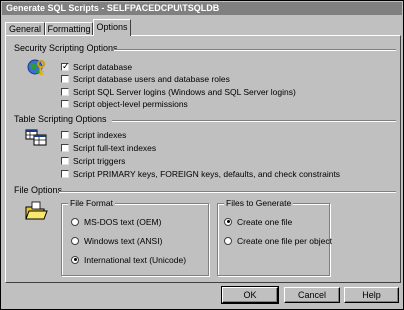 The image size is (404, 310). I want to click on security-section-title: Security Scripting Options, so click(66, 48).